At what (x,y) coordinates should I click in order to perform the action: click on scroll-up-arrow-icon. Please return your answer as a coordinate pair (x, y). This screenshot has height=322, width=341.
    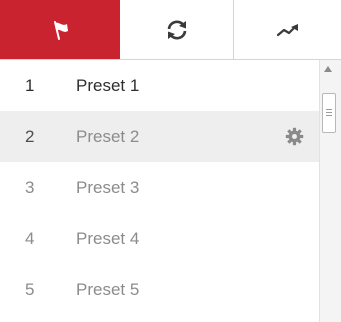
    Looking at the image, I should click on (328, 69).